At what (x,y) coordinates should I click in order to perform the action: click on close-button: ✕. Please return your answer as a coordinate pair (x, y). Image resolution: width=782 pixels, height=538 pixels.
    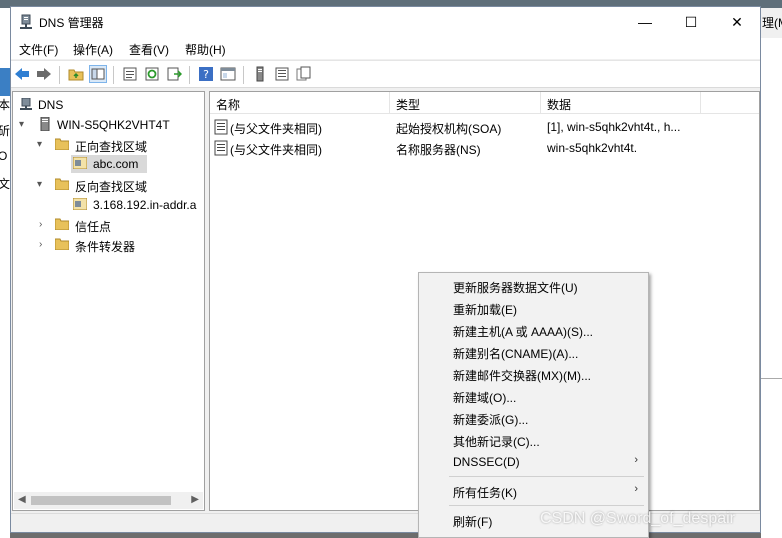
    Looking at the image, I should click on (737, 22).